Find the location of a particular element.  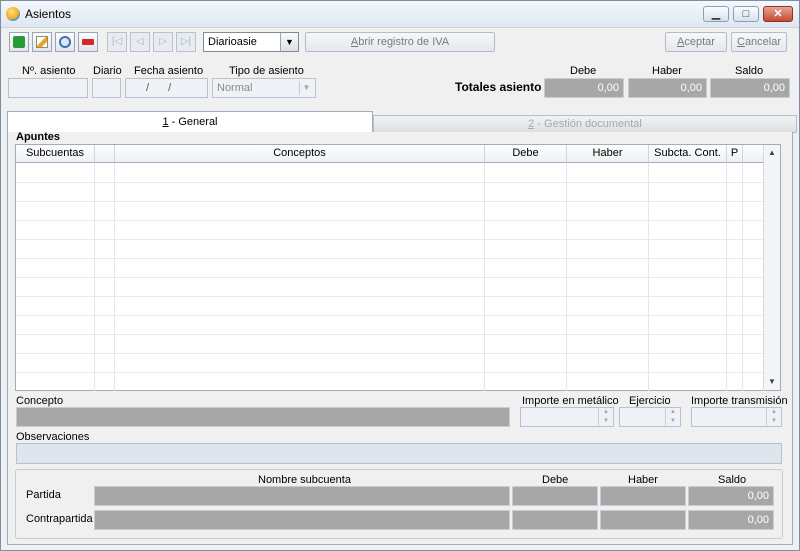

first-icon: |◁ is located at coordinates (117, 41).